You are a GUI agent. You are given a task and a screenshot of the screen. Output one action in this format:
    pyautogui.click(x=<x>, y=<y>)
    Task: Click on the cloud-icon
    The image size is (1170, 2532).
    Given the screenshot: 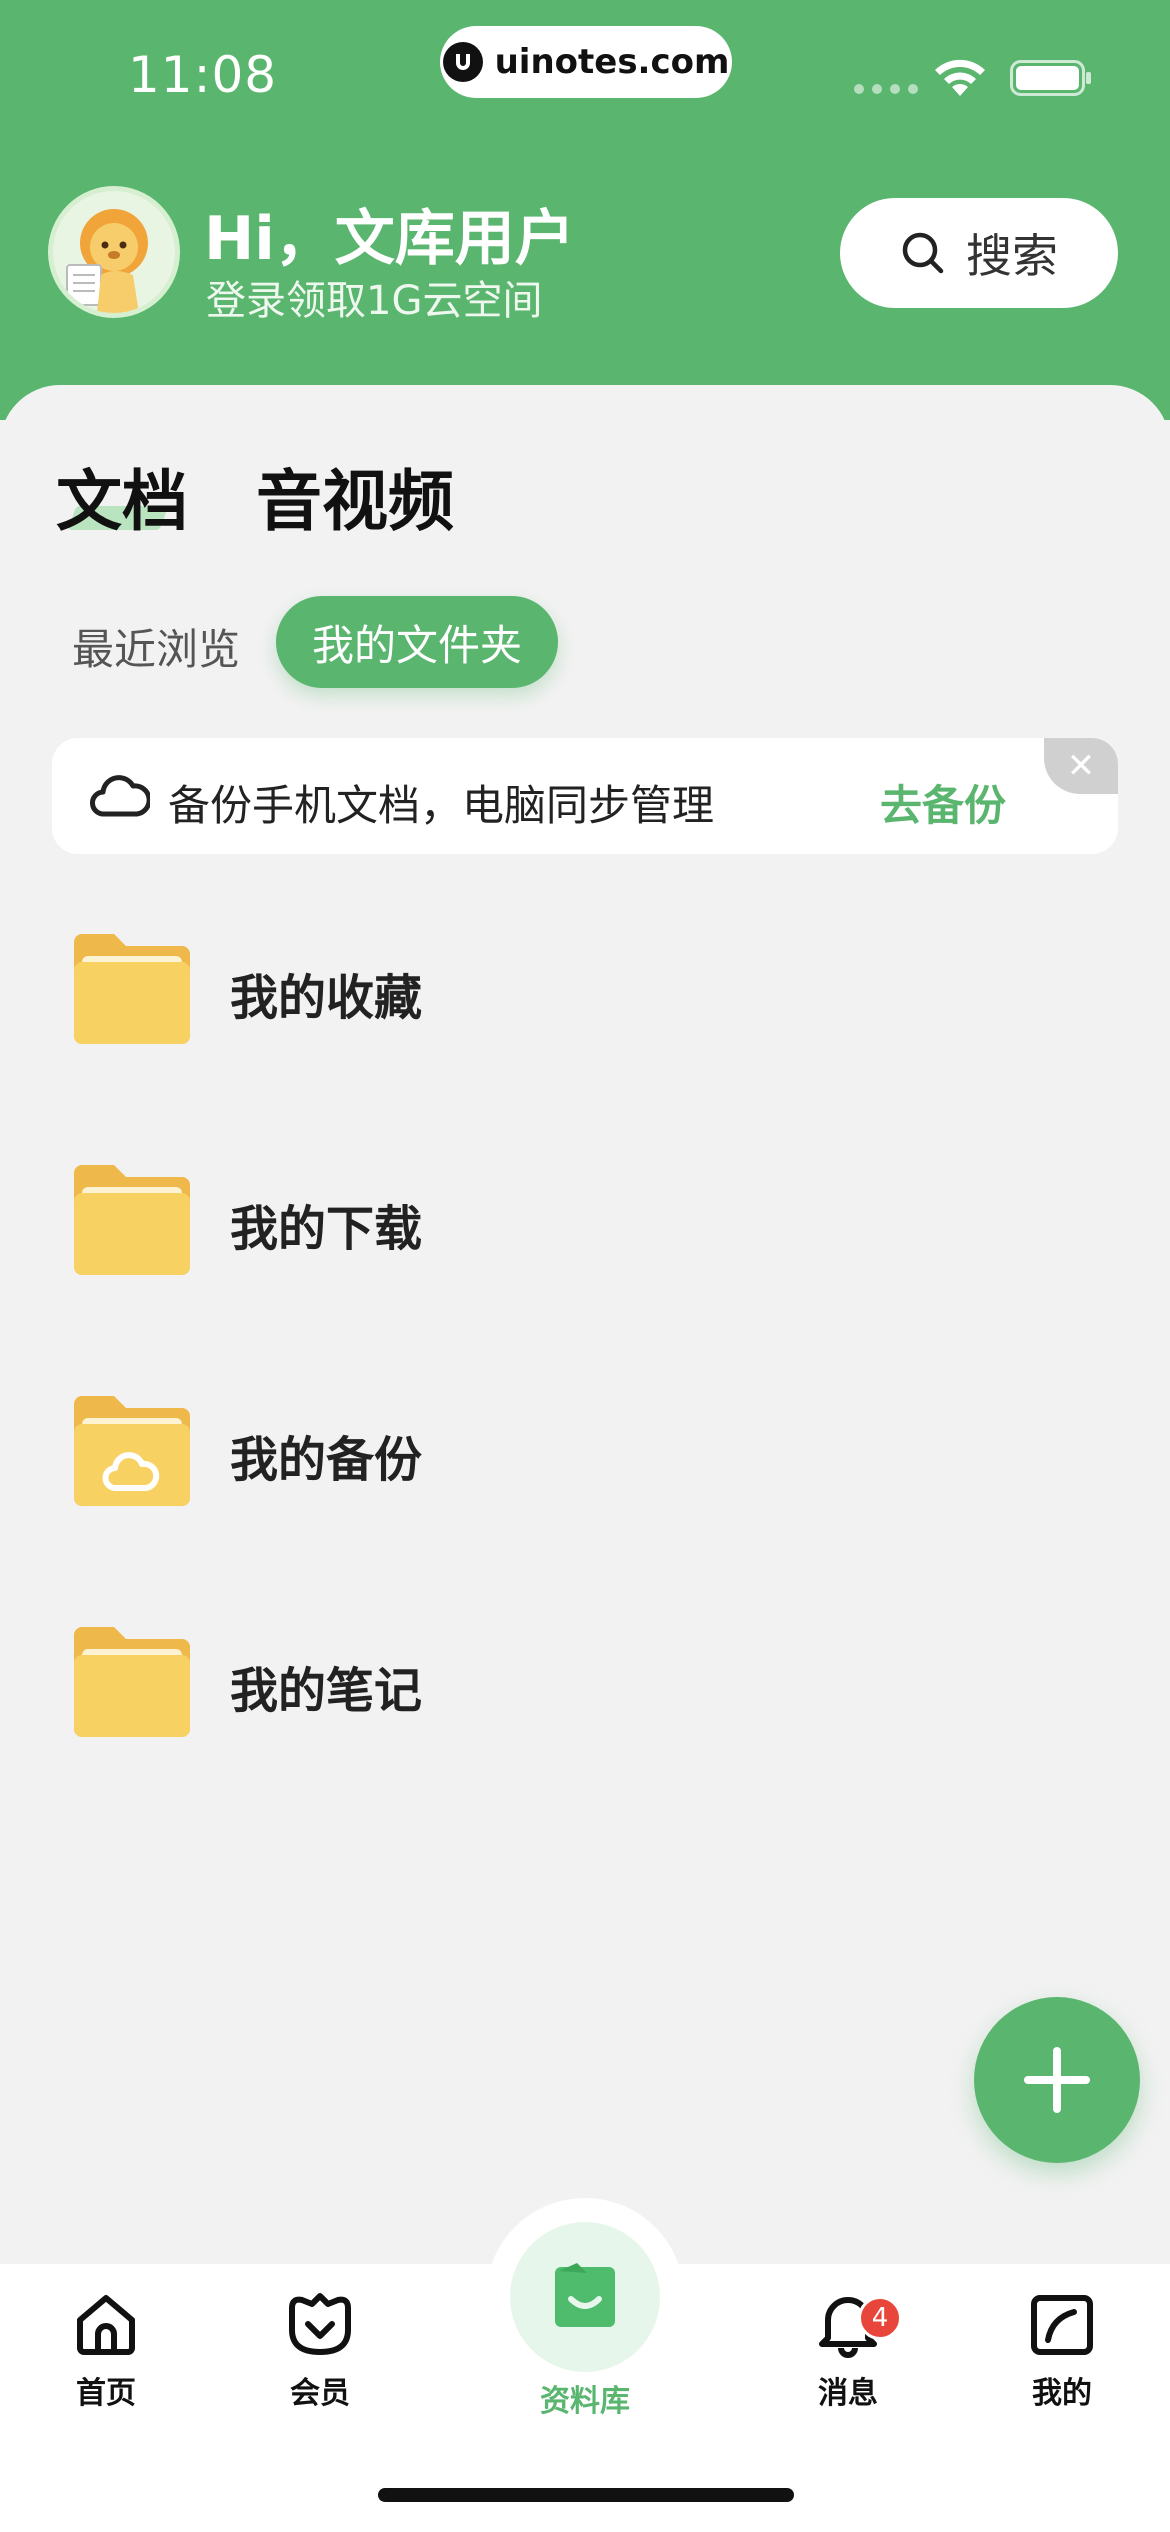 What is the action you would take?
    pyautogui.click(x=121, y=797)
    